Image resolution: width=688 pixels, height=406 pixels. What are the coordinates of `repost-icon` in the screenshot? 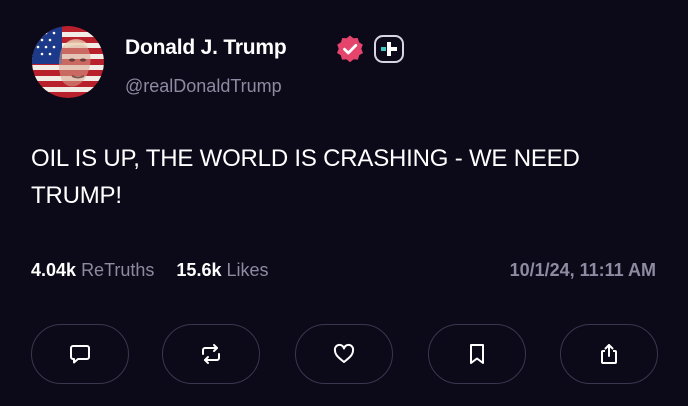 It's located at (211, 354).